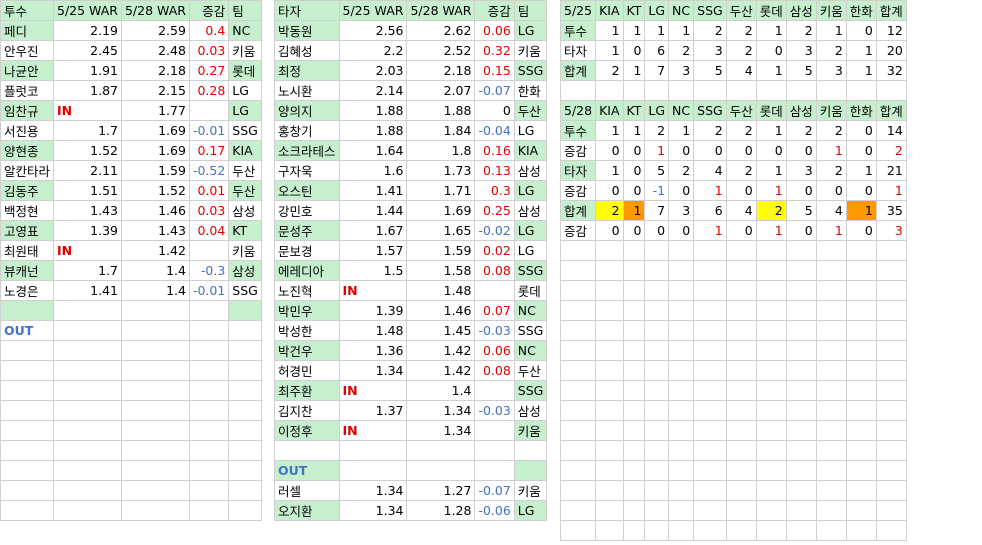 The height and width of the screenshot is (545, 982). What do you see at coordinates (891, 170) in the screenshot?
I see `summary-cell: 21` at bounding box center [891, 170].